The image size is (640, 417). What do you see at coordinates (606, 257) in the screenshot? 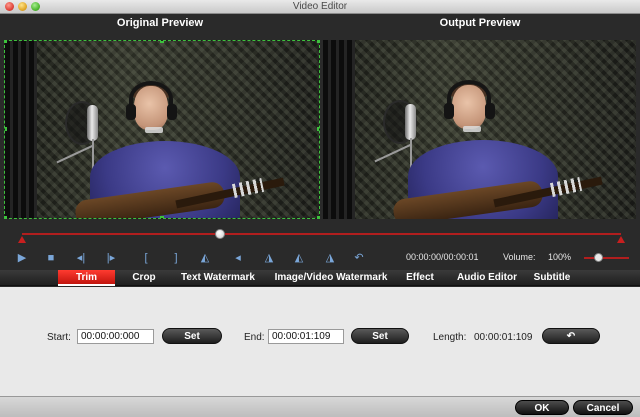
I see `volume-slider` at bounding box center [606, 257].